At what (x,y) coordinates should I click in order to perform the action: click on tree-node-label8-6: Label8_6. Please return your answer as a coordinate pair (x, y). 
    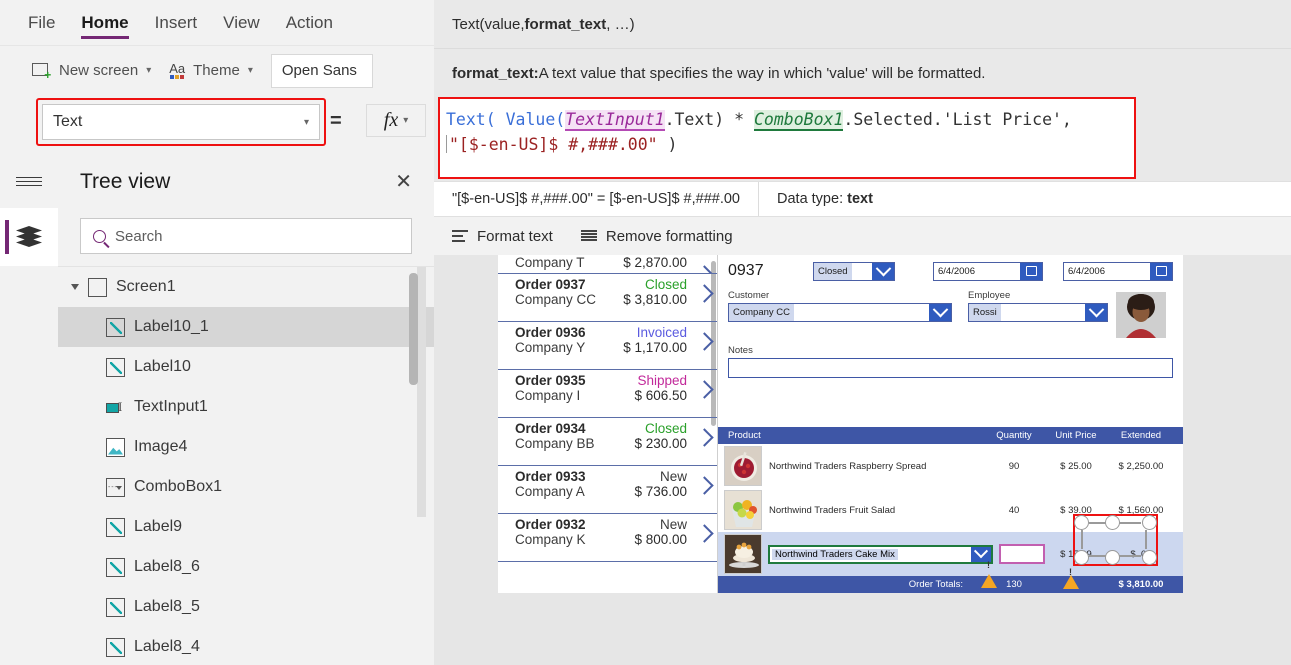
    Looking at the image, I should click on (246, 567).